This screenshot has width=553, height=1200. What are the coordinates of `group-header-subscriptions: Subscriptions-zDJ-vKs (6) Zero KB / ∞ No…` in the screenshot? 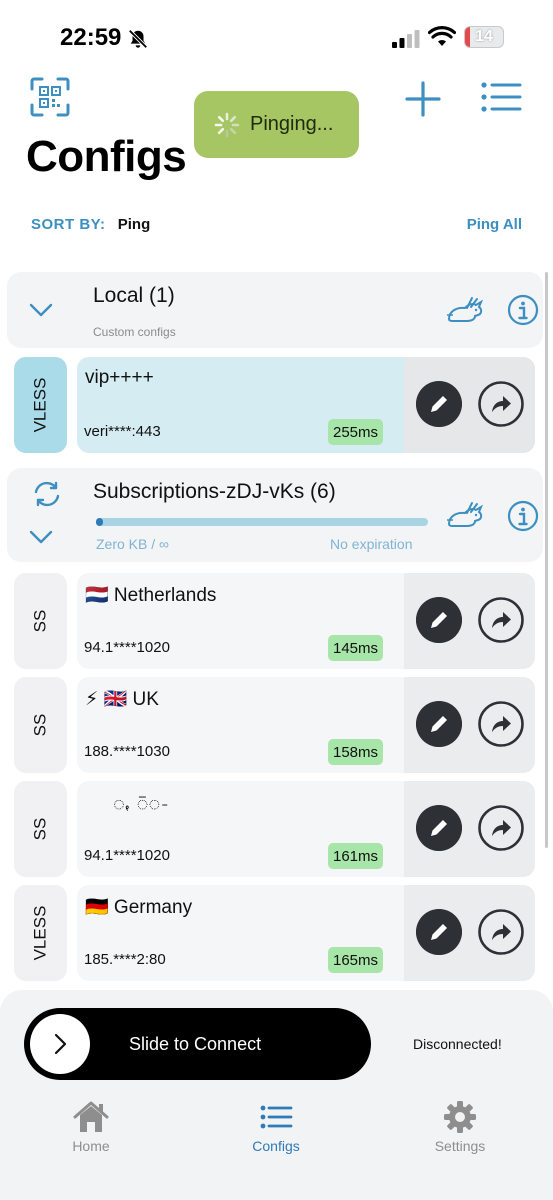 It's located at (275, 515).